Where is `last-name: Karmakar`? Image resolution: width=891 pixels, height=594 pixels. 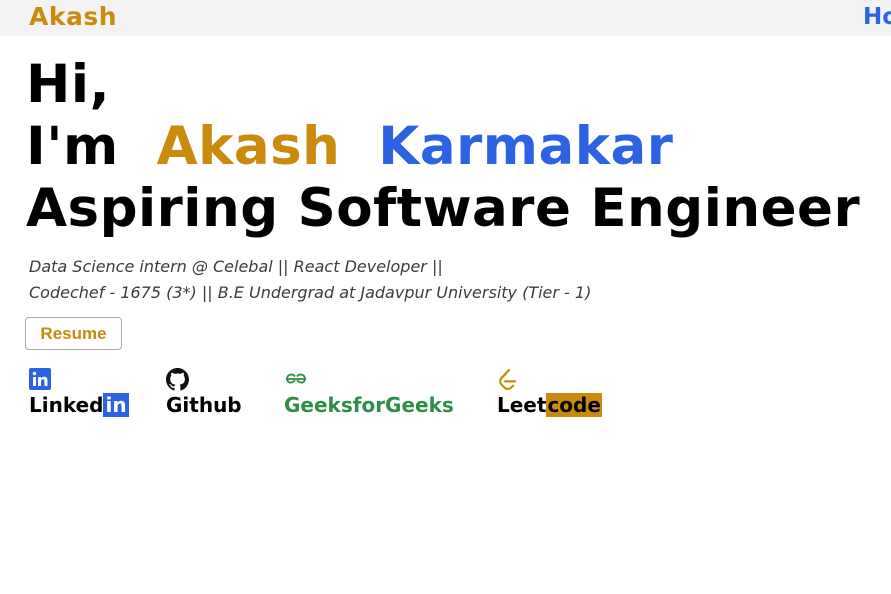 last-name: Karmakar is located at coordinates (526, 146).